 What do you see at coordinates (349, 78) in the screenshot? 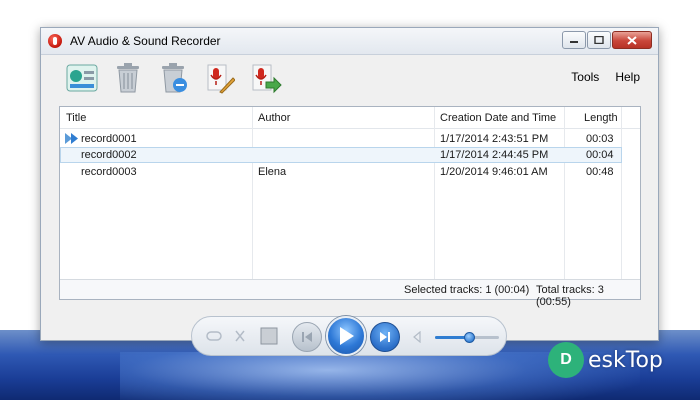
I see `toolbar: Tools Help` at bounding box center [349, 78].